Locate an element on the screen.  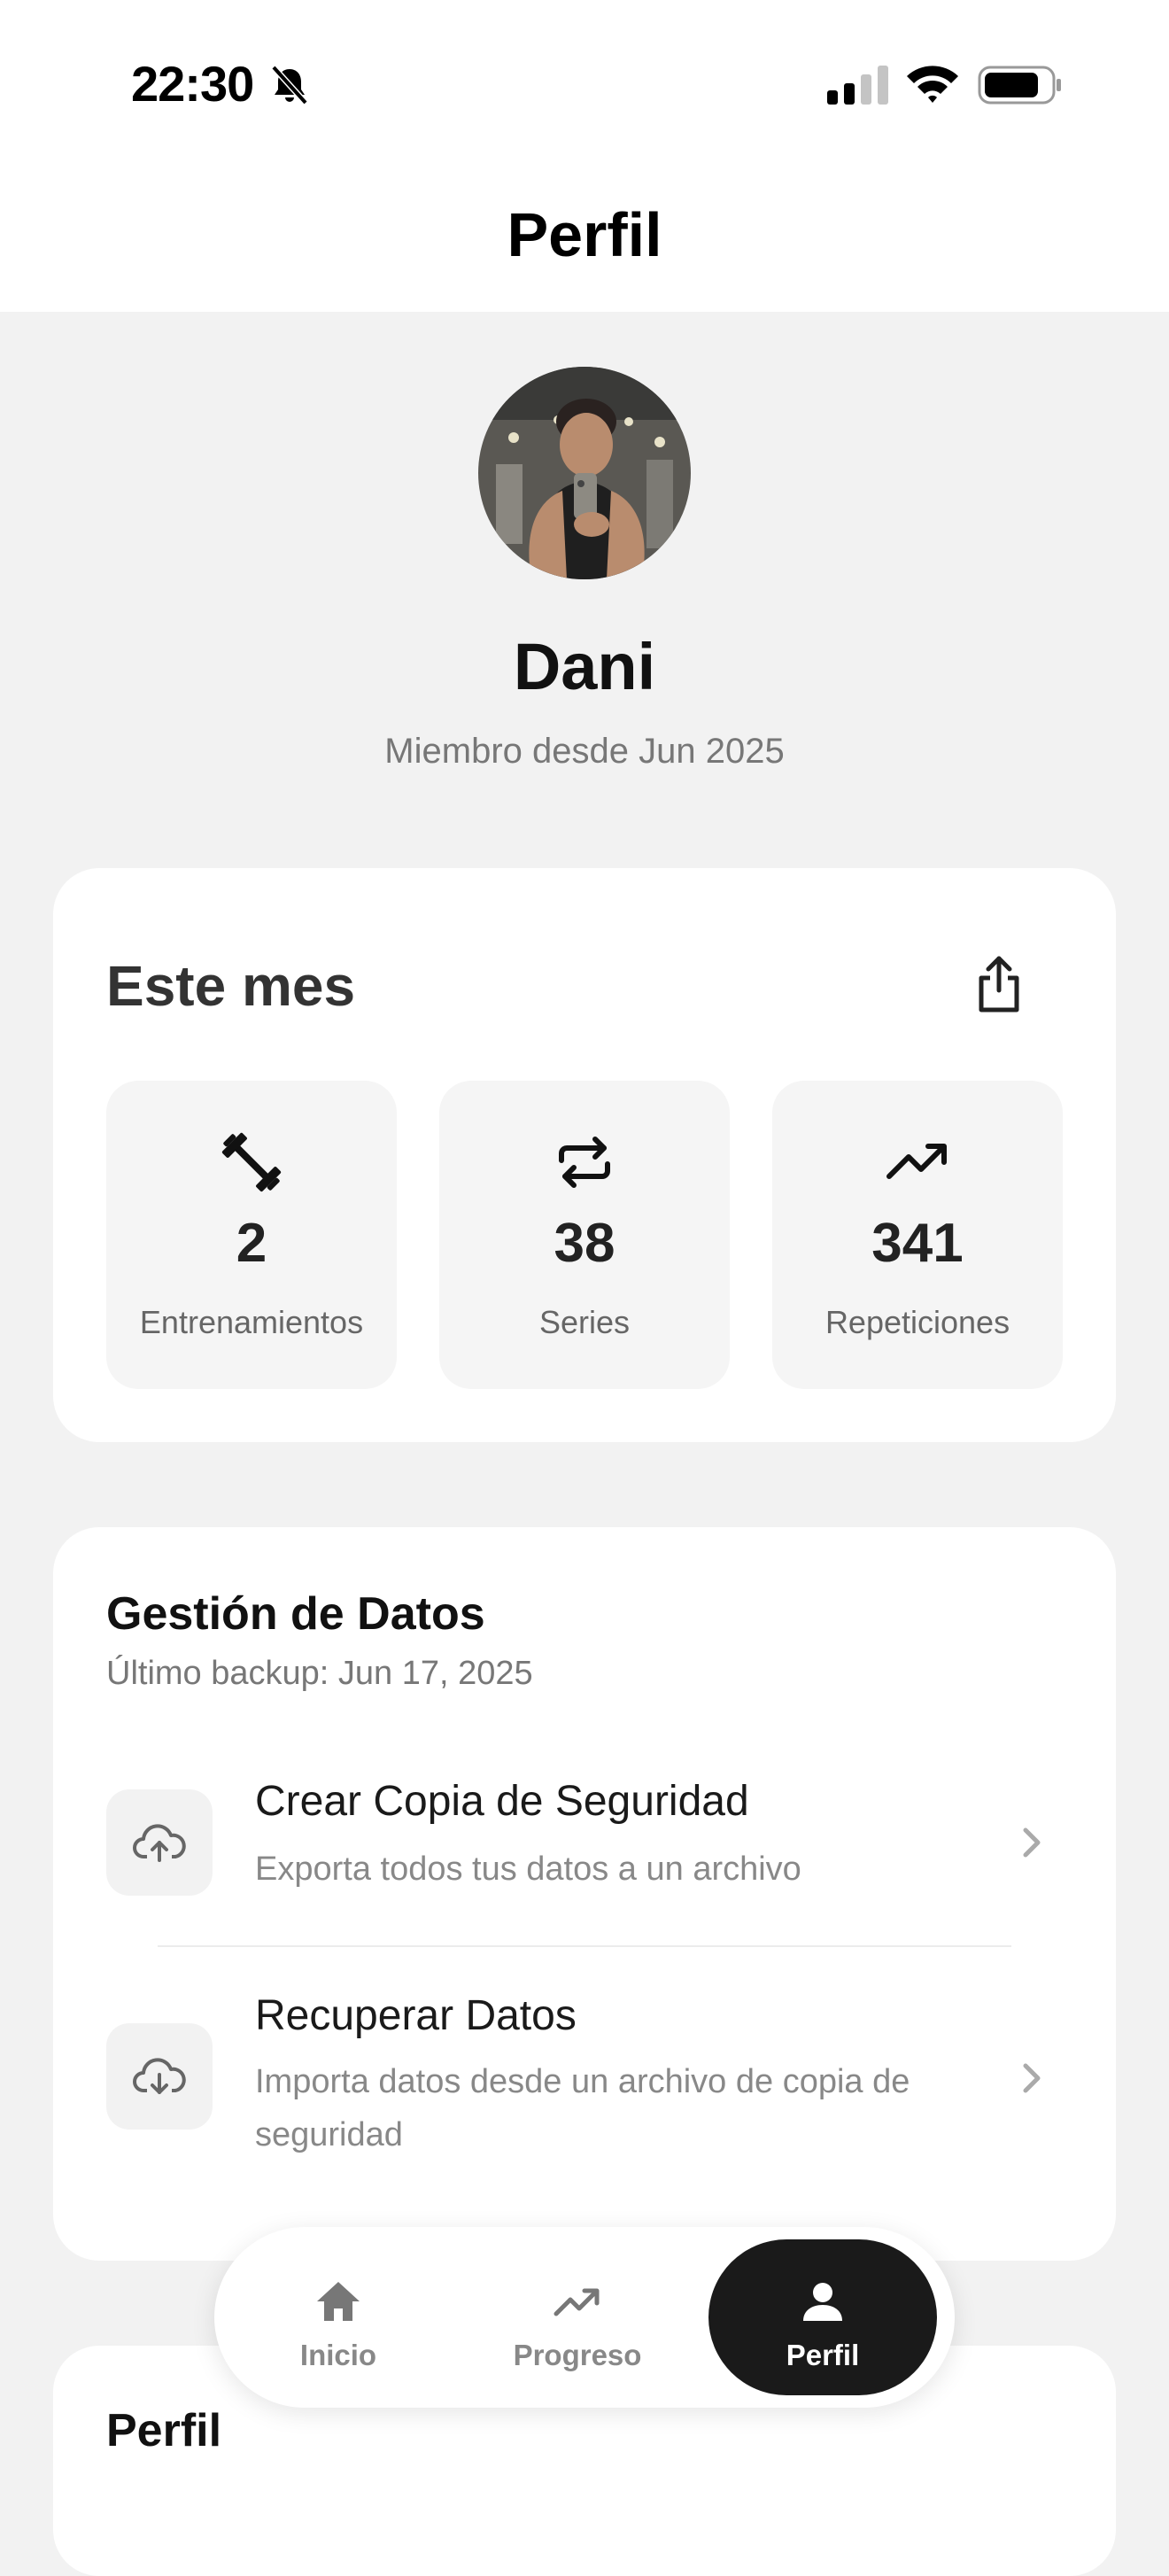
row-title: Crear Copia de Seguridad is located at coordinates (502, 1801).